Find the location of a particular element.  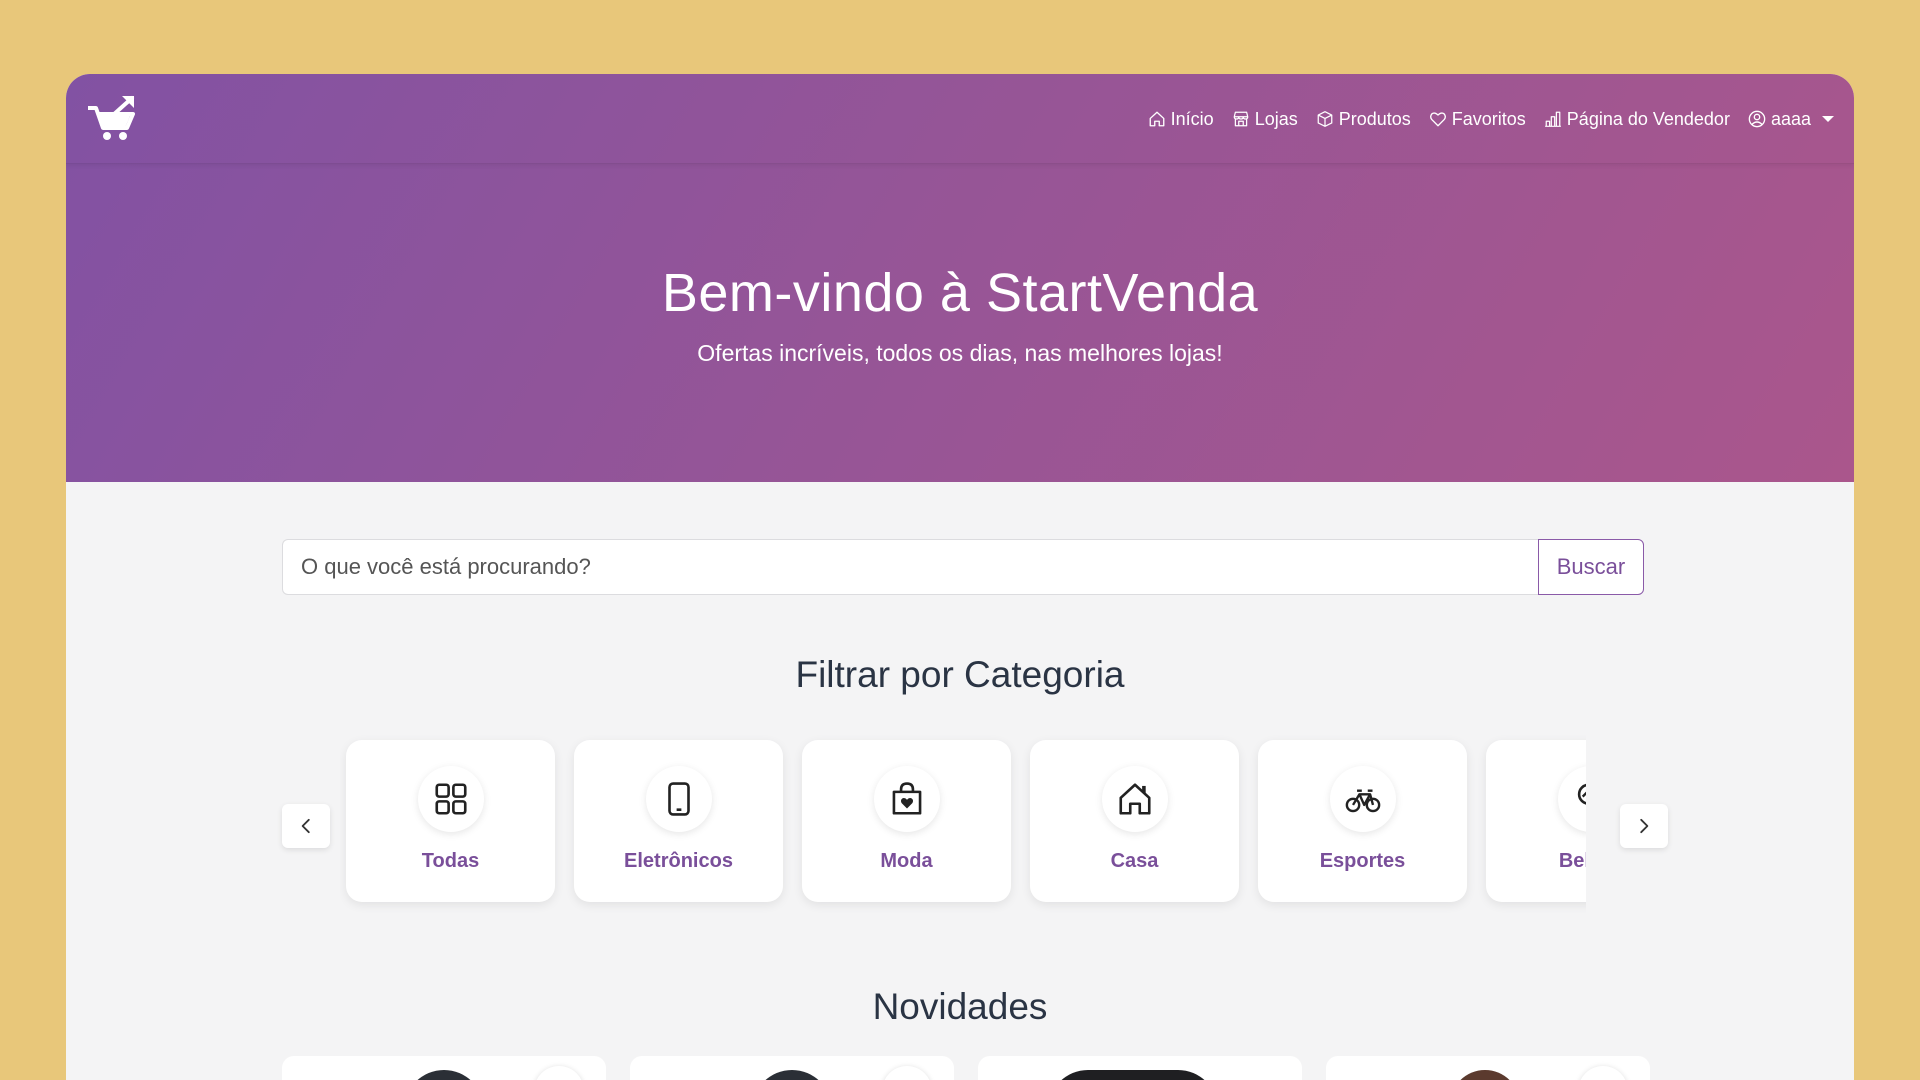

news-section-title: Novidades is located at coordinates (960, 1006).